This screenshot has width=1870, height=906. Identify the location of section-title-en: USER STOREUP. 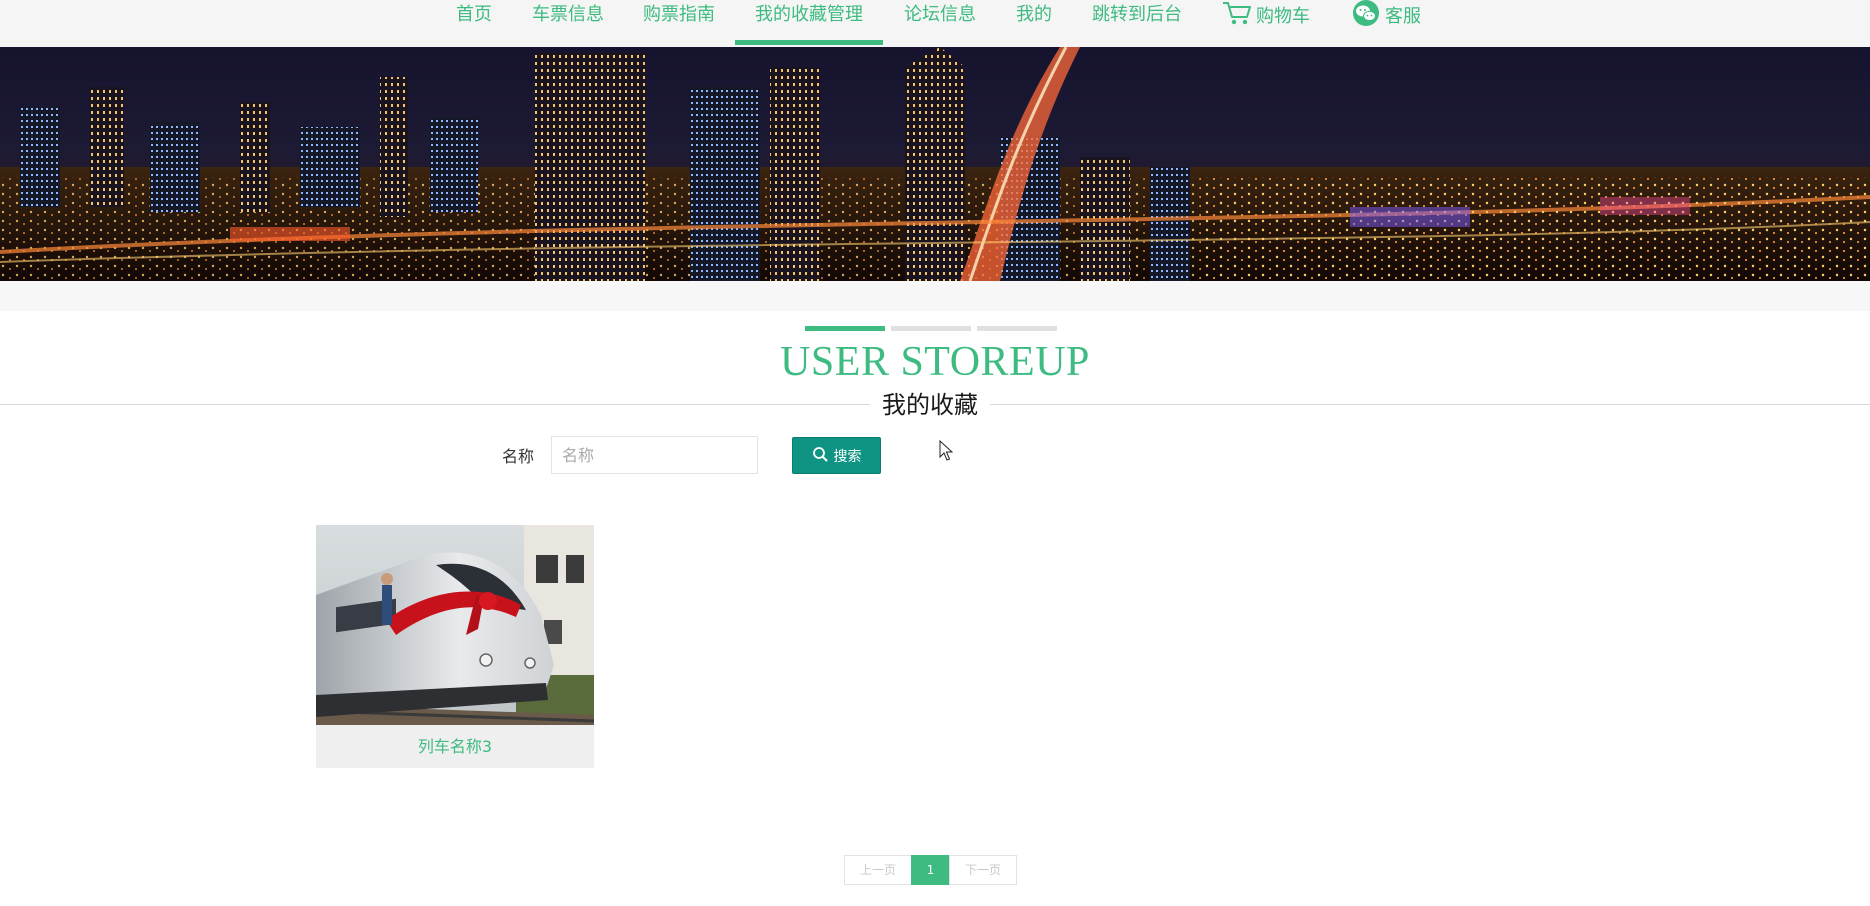
(935, 362).